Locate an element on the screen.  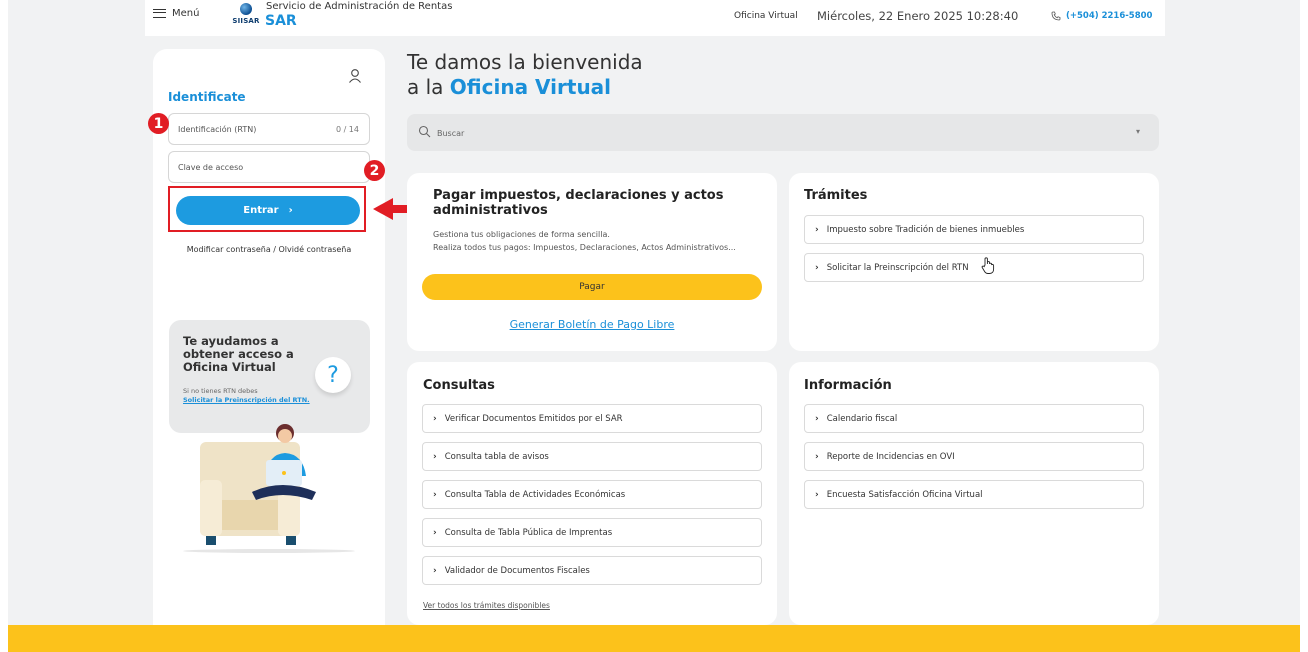
boletin-link: Generar Boletín de Pago Libre is located at coordinates (592, 324).